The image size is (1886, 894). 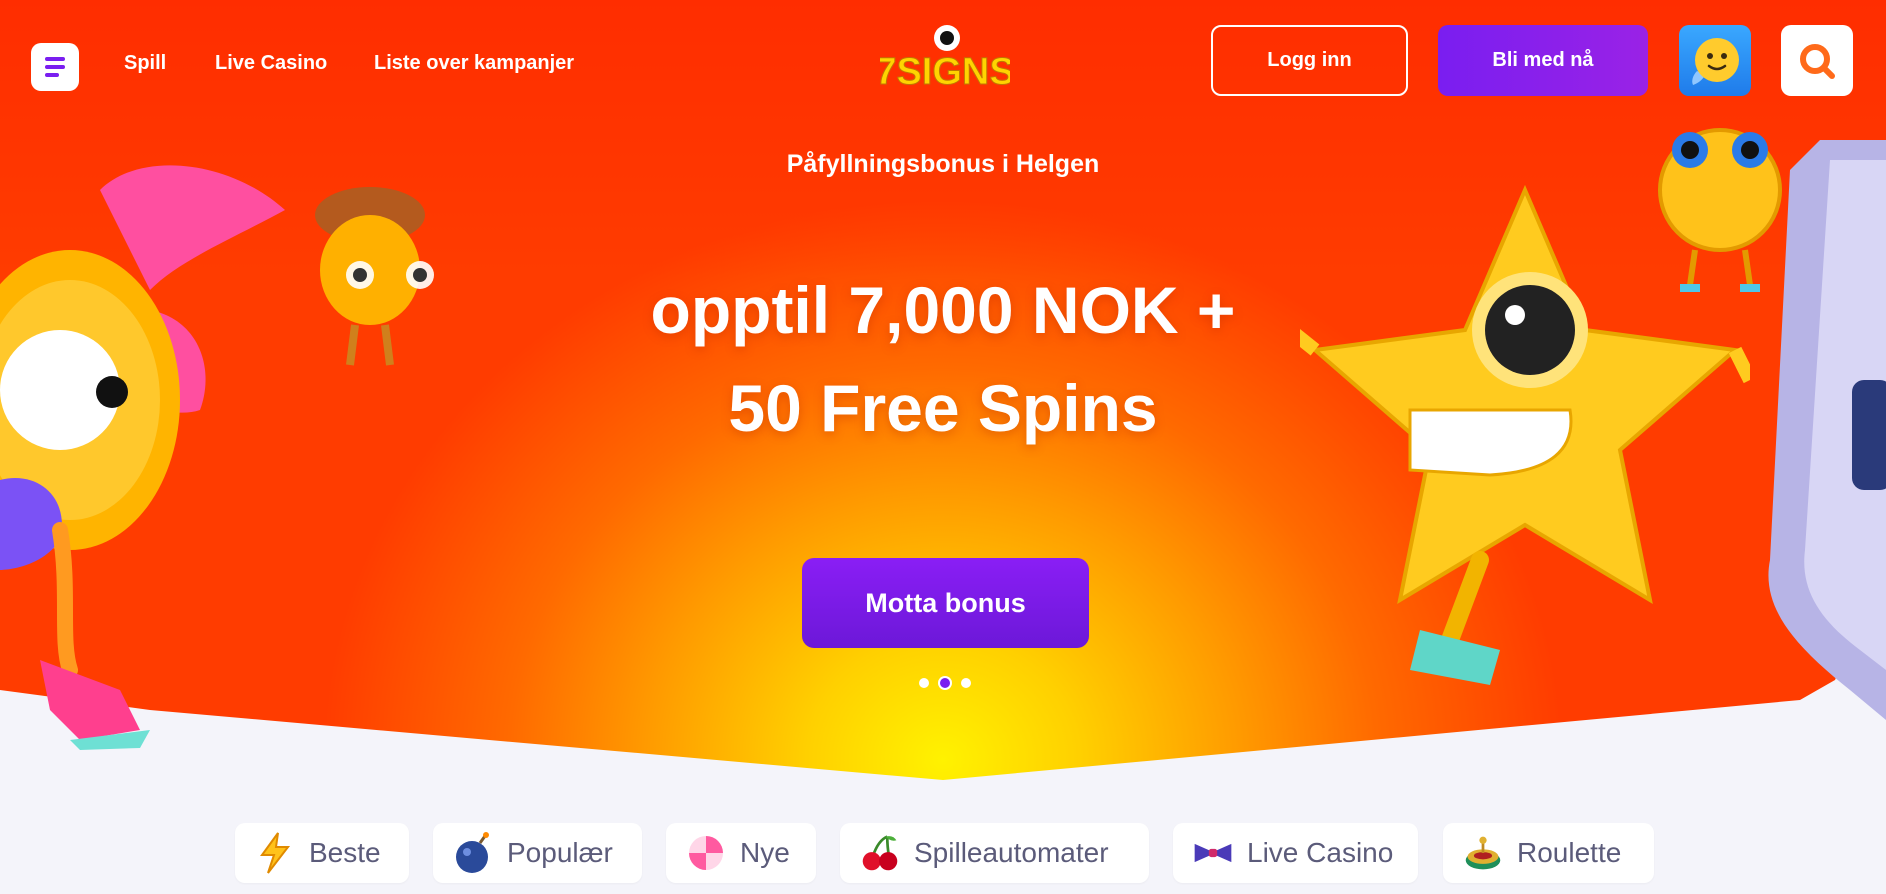 I want to click on category-label: Live Casino, so click(x=1320, y=852).